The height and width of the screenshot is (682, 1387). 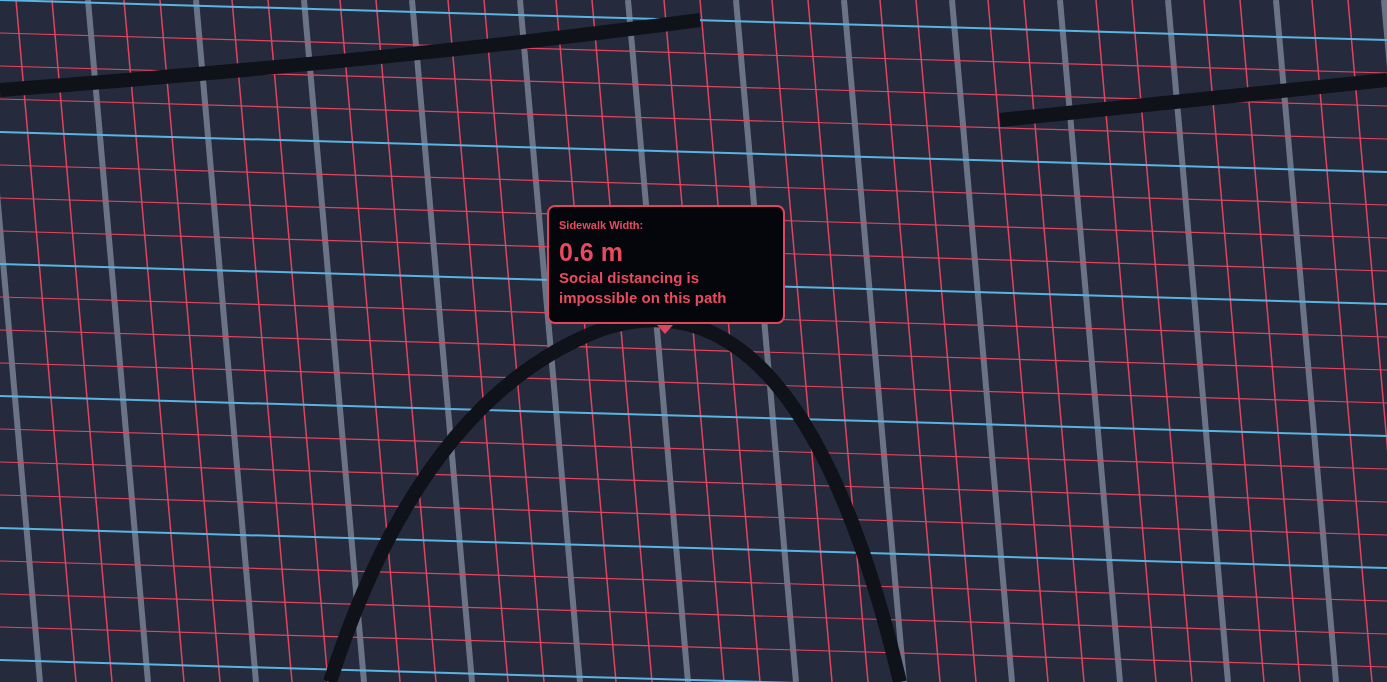 What do you see at coordinates (602, 226) in the screenshot?
I see `tooltip-label: Sidewalk Width:` at bounding box center [602, 226].